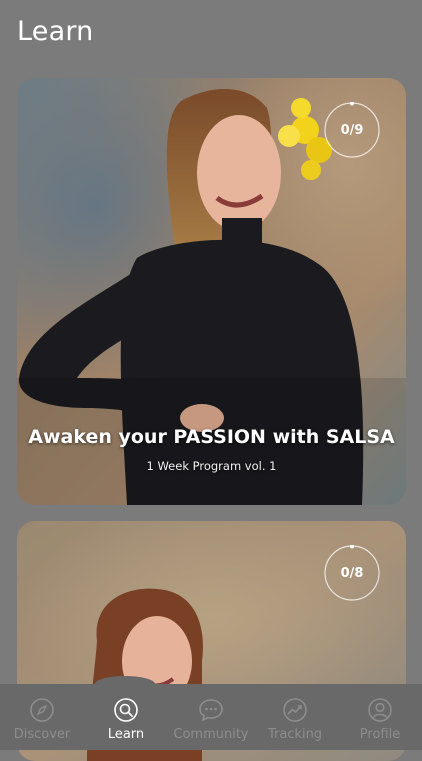 This screenshot has height=761, width=422. I want to click on search-icon, so click(126, 710).